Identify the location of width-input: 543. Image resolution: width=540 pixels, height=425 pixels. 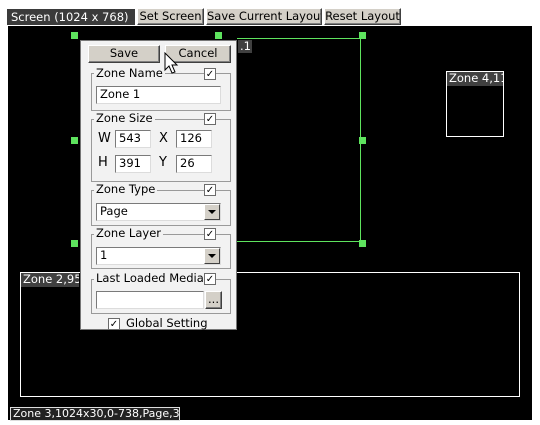
(133, 139).